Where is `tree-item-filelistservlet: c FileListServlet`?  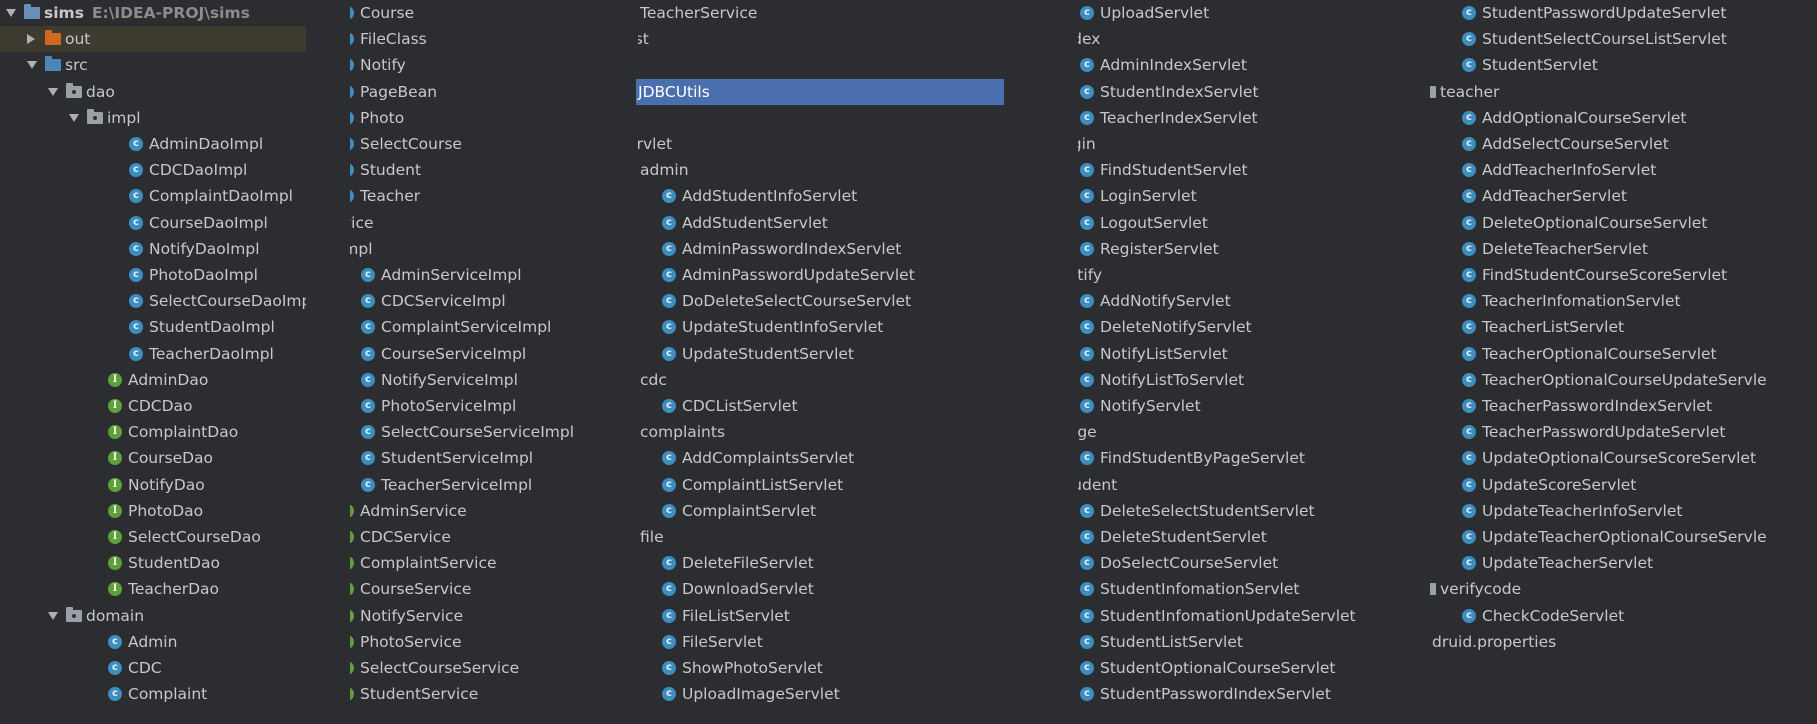
tree-item-filelistservlet: c FileListServlet is located at coordinates (852, 616).